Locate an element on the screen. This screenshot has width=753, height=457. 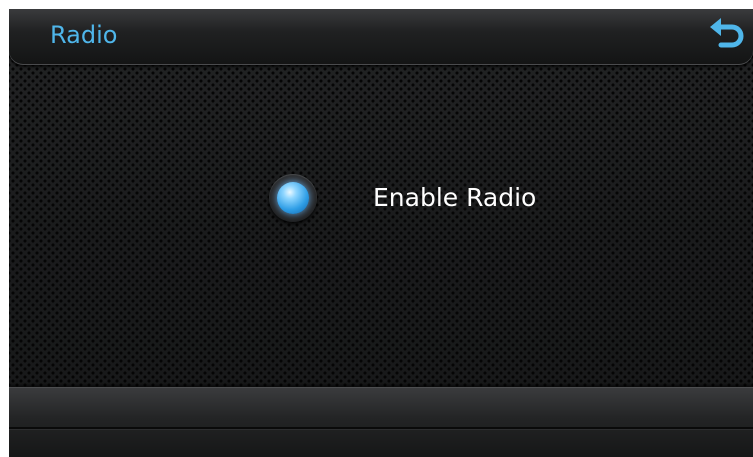
radio-button-icon is located at coordinates (293, 198).